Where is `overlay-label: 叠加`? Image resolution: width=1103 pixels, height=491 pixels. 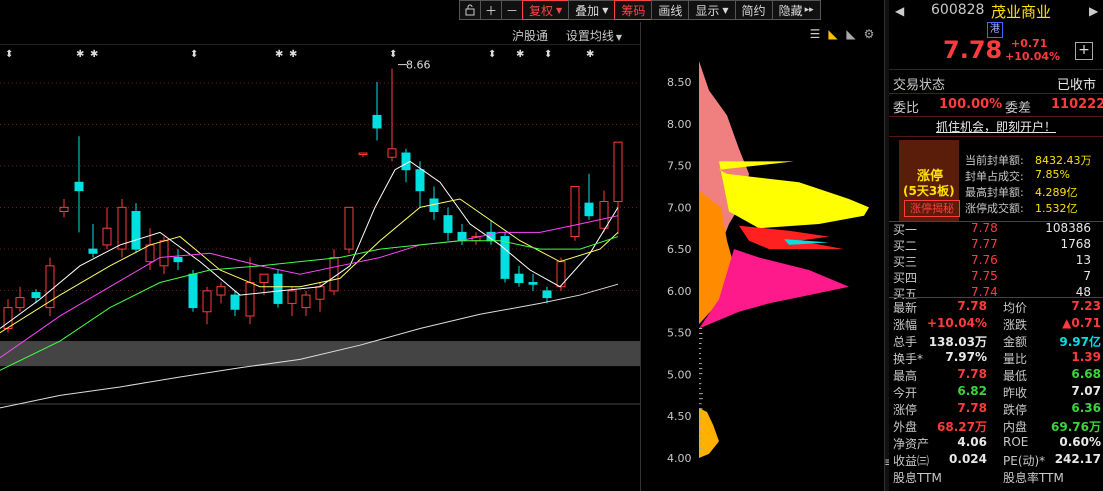 overlay-label: 叠加 is located at coordinates (587, 10).